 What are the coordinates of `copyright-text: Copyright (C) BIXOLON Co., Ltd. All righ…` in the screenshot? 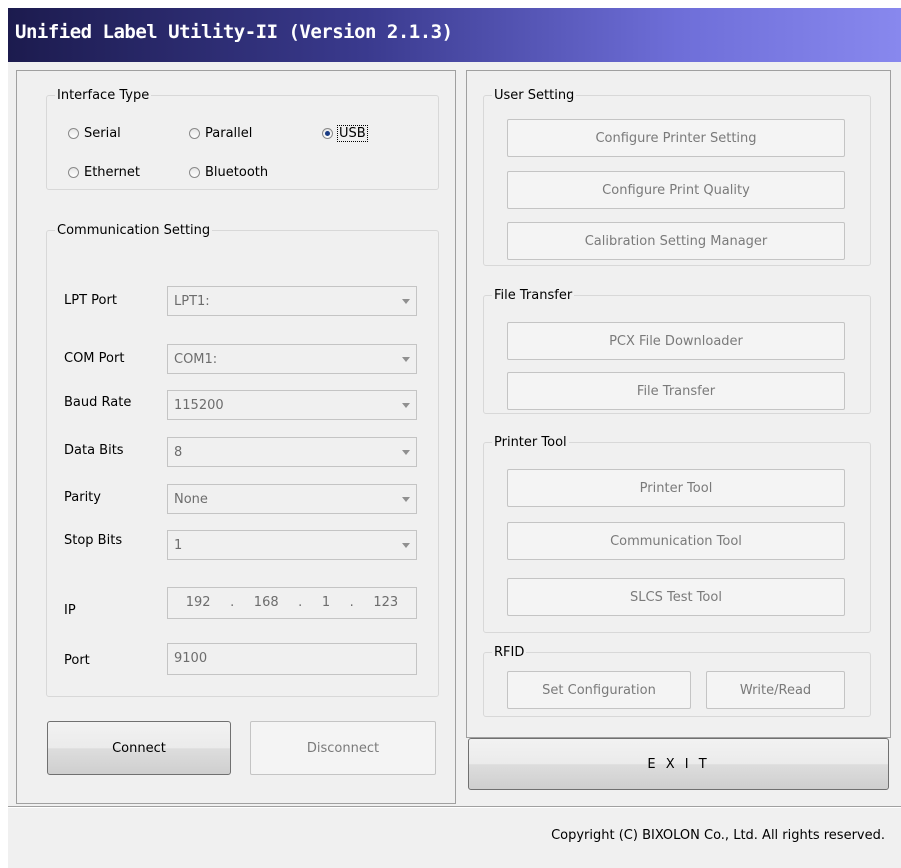 It's located at (718, 835).